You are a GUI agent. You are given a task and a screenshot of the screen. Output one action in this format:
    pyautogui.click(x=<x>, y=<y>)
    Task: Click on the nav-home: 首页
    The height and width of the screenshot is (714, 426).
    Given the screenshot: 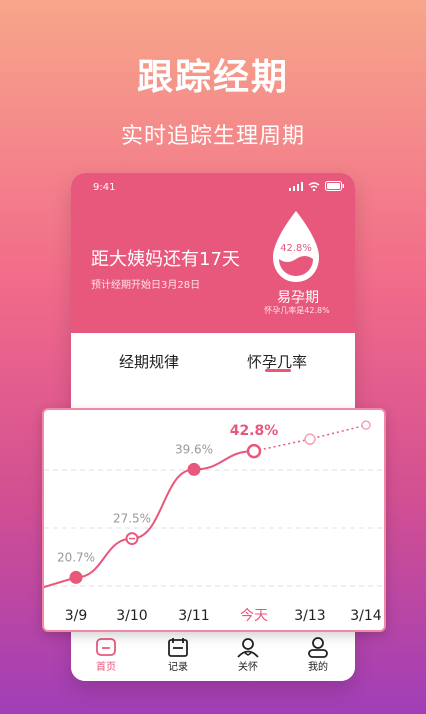 What is the action you would take?
    pyautogui.click(x=106, y=654)
    